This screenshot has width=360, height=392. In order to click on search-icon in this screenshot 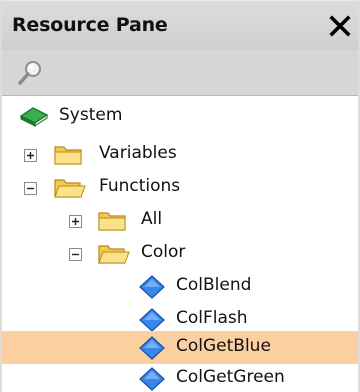, I will do `click(30, 73)`.